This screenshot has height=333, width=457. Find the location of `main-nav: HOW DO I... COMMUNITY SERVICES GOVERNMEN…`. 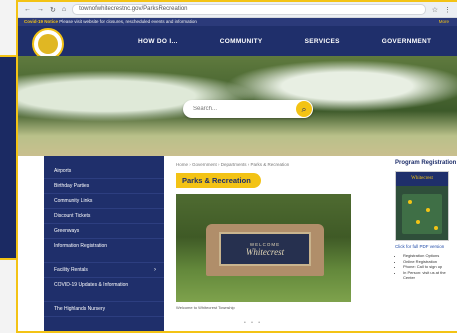

main-nav: HOW DO I... COMMUNITY SERVICES GOVERNMEN… is located at coordinates (284, 41).